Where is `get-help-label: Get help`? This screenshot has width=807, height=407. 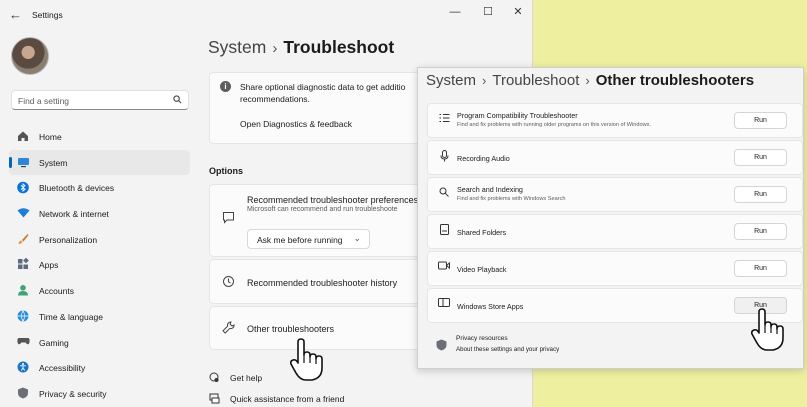
get-help-label: Get help is located at coordinates (246, 378).